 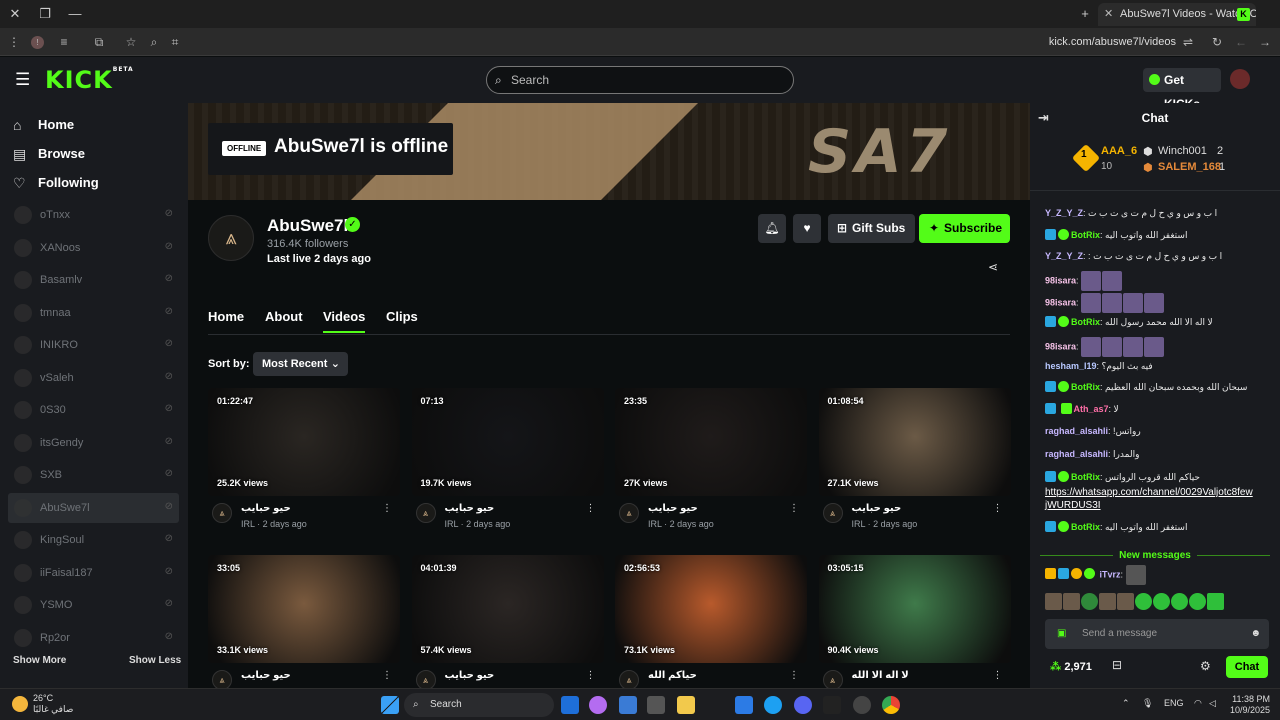 What do you see at coordinates (744, 705) in the screenshot?
I see `app-icon` at bounding box center [744, 705].